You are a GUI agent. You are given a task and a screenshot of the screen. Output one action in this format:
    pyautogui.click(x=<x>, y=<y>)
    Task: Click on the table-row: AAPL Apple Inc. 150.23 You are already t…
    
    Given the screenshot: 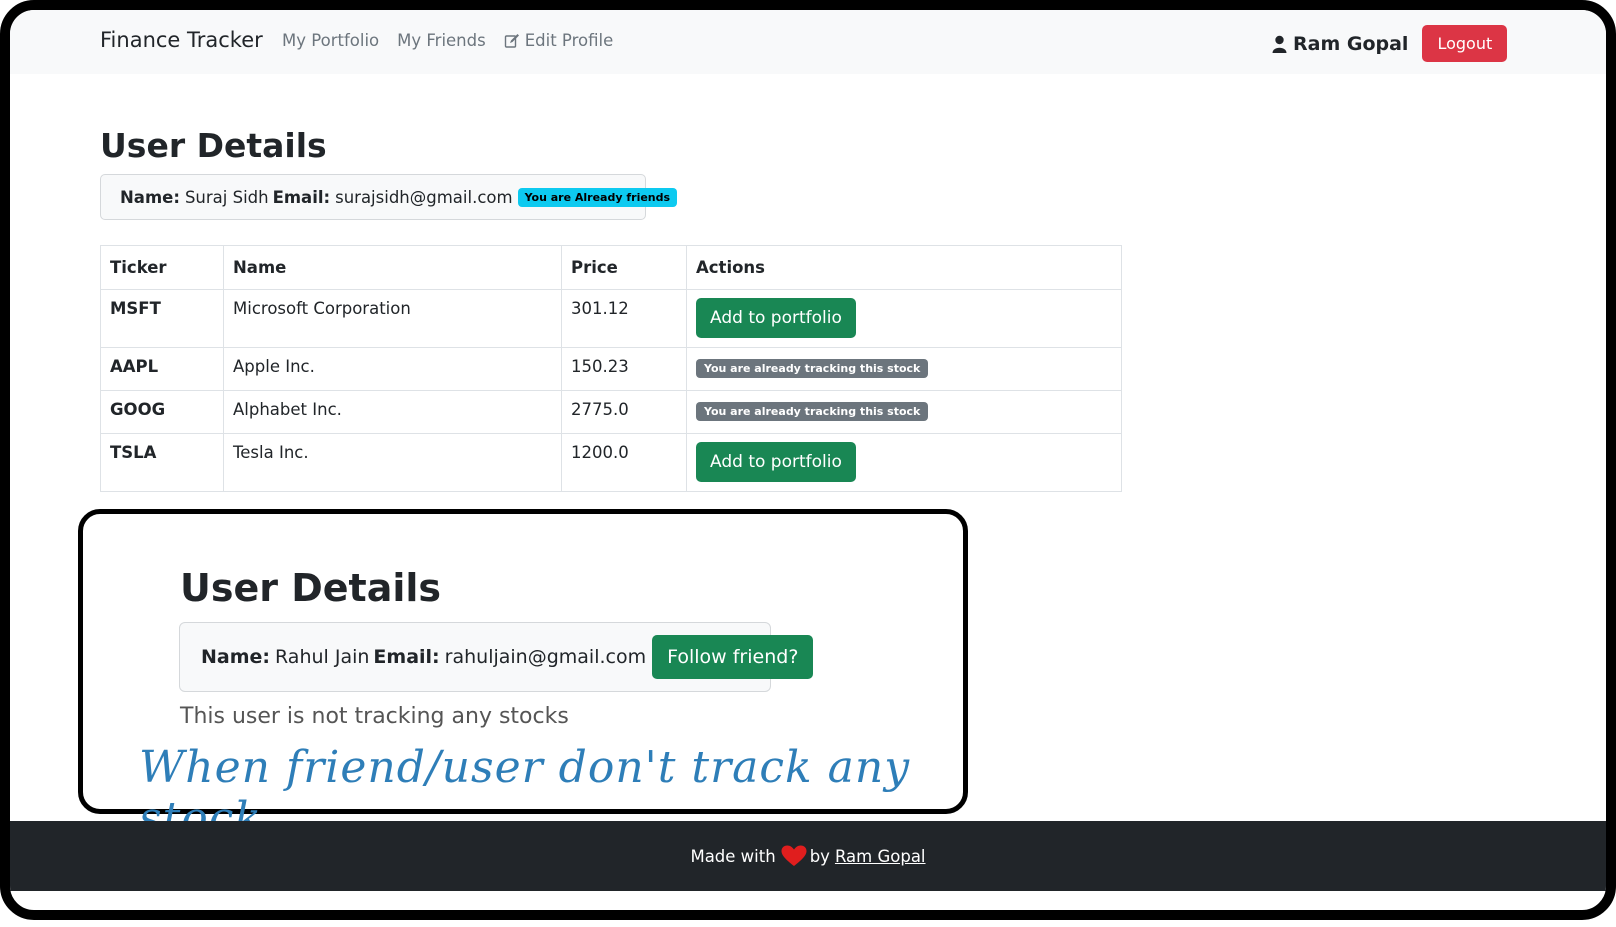 What is the action you would take?
    pyautogui.click(x=611, y=369)
    